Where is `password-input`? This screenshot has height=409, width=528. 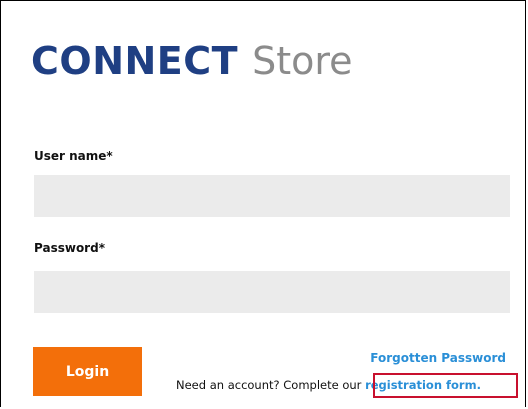 password-input is located at coordinates (272, 292).